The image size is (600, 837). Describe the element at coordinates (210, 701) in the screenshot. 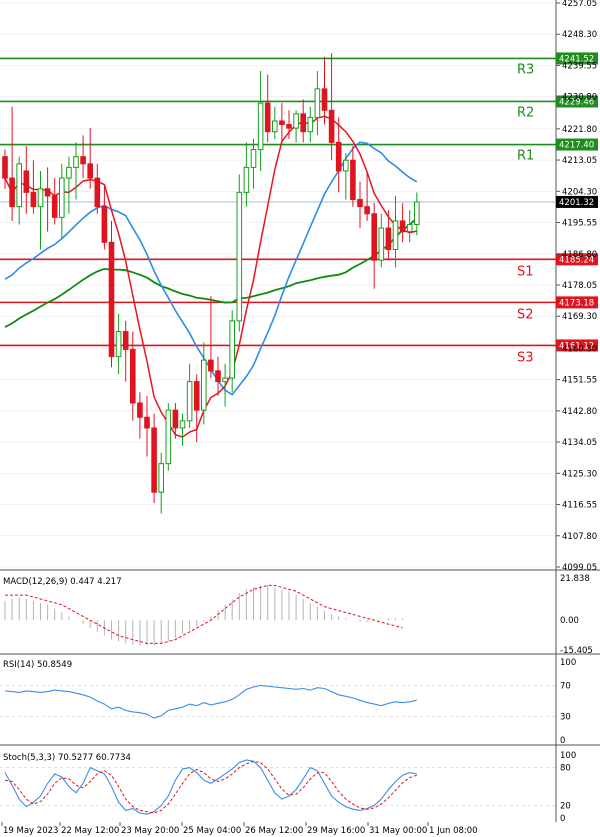

I see `rsi-line` at that location.